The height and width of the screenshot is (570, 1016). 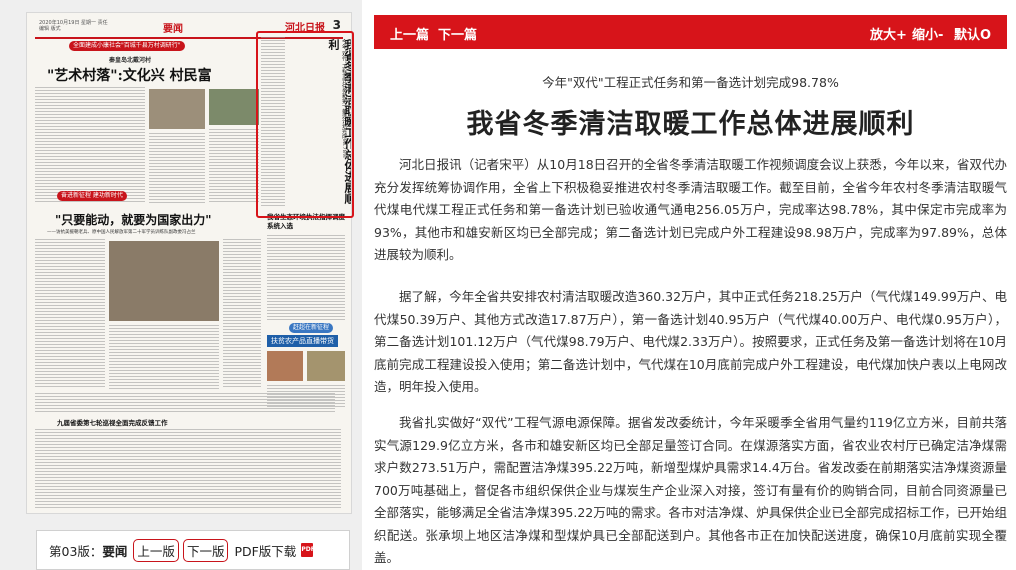 I want to click on zoom-out-button: 缩小-, so click(x=927, y=33).